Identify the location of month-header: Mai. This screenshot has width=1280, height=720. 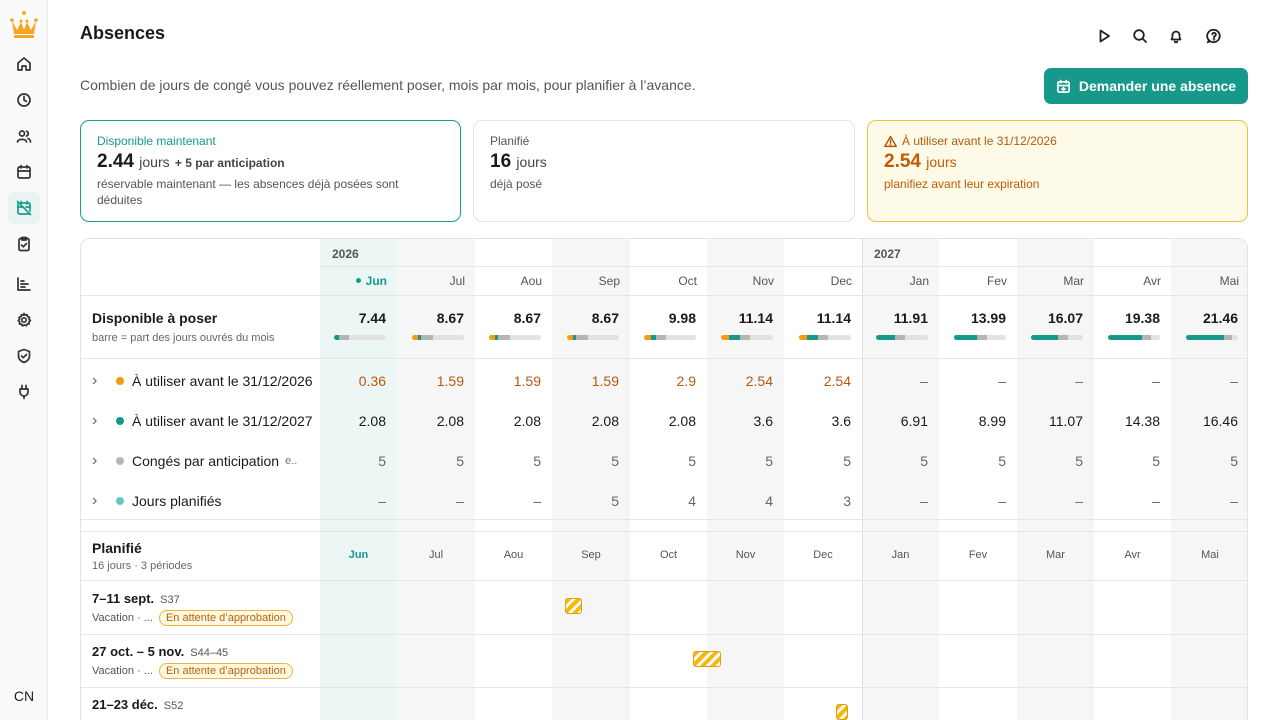
(1205, 281).